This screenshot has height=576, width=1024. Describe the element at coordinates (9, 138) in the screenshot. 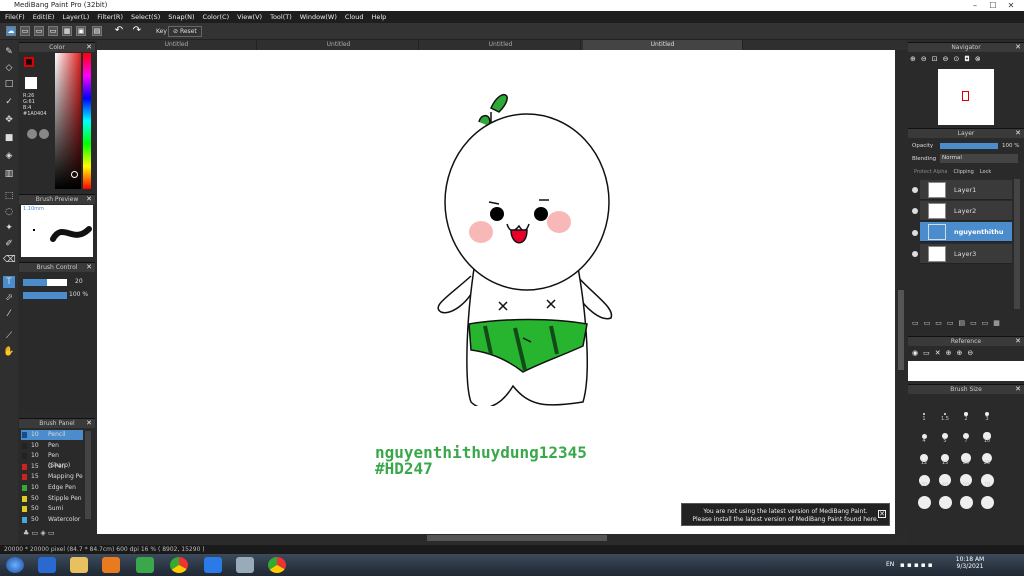

I see `shape-tool-icon: ■` at that location.